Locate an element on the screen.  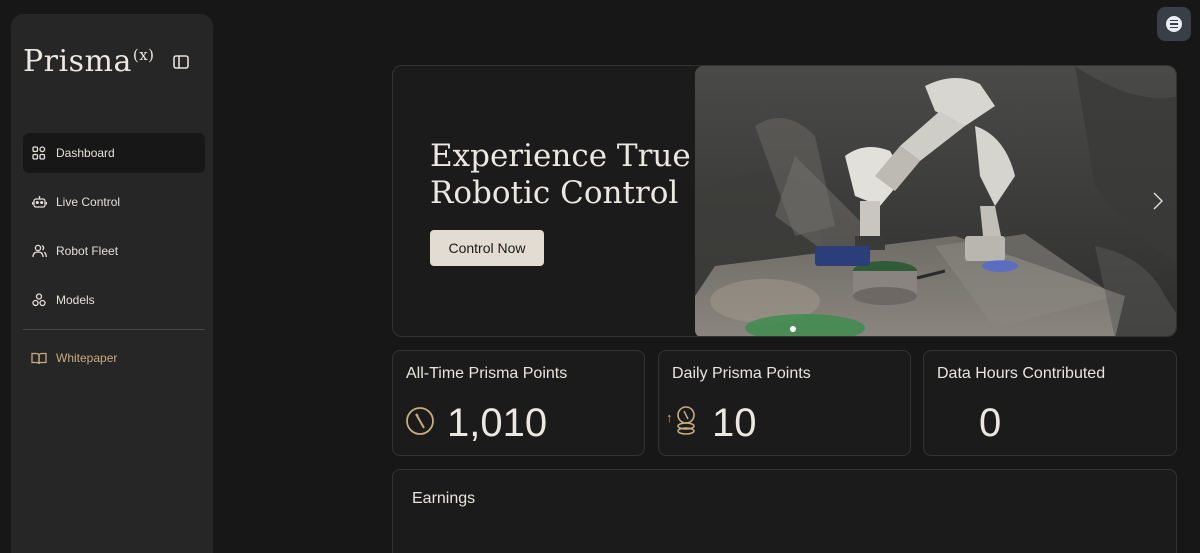
carousel-next-button is located at coordinates (1158, 201).